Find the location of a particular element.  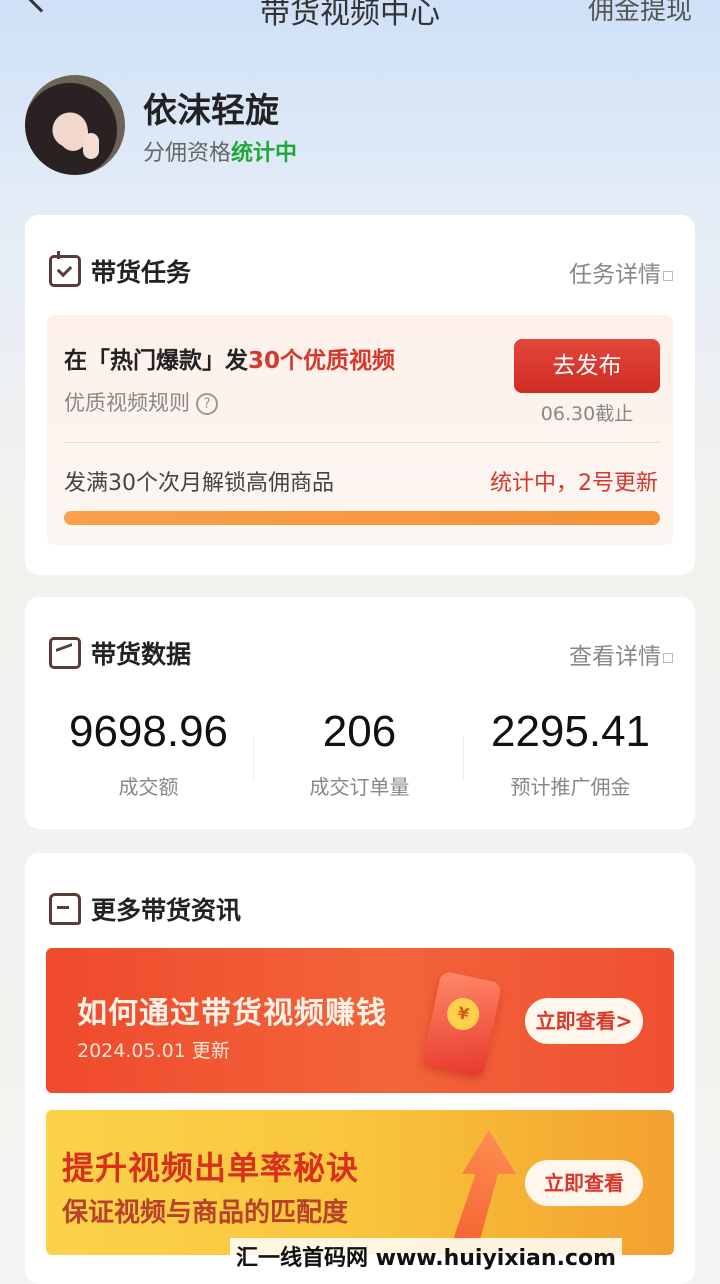

banner-view-button: 立即查看 is located at coordinates (584, 1183).